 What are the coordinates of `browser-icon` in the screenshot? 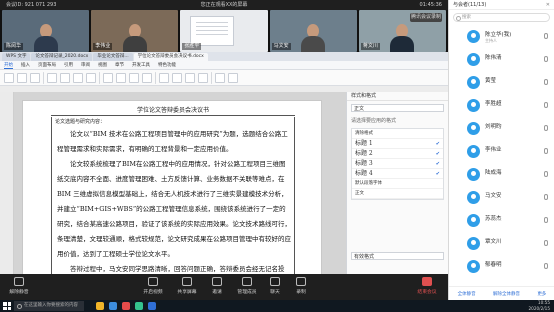 It's located at (113, 306).